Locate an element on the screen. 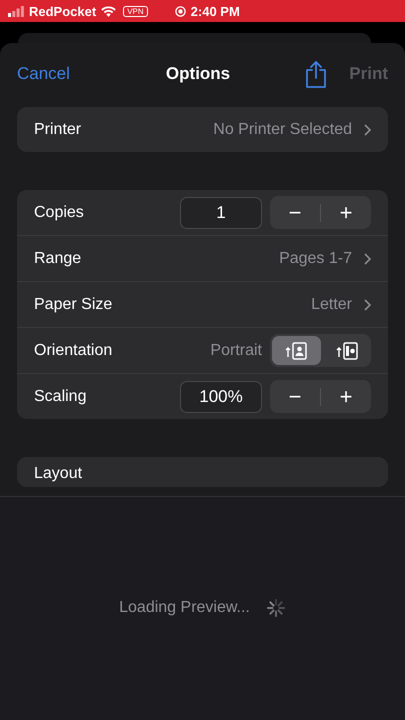  printer-row: Printer No Printer Selected is located at coordinates (202, 129).